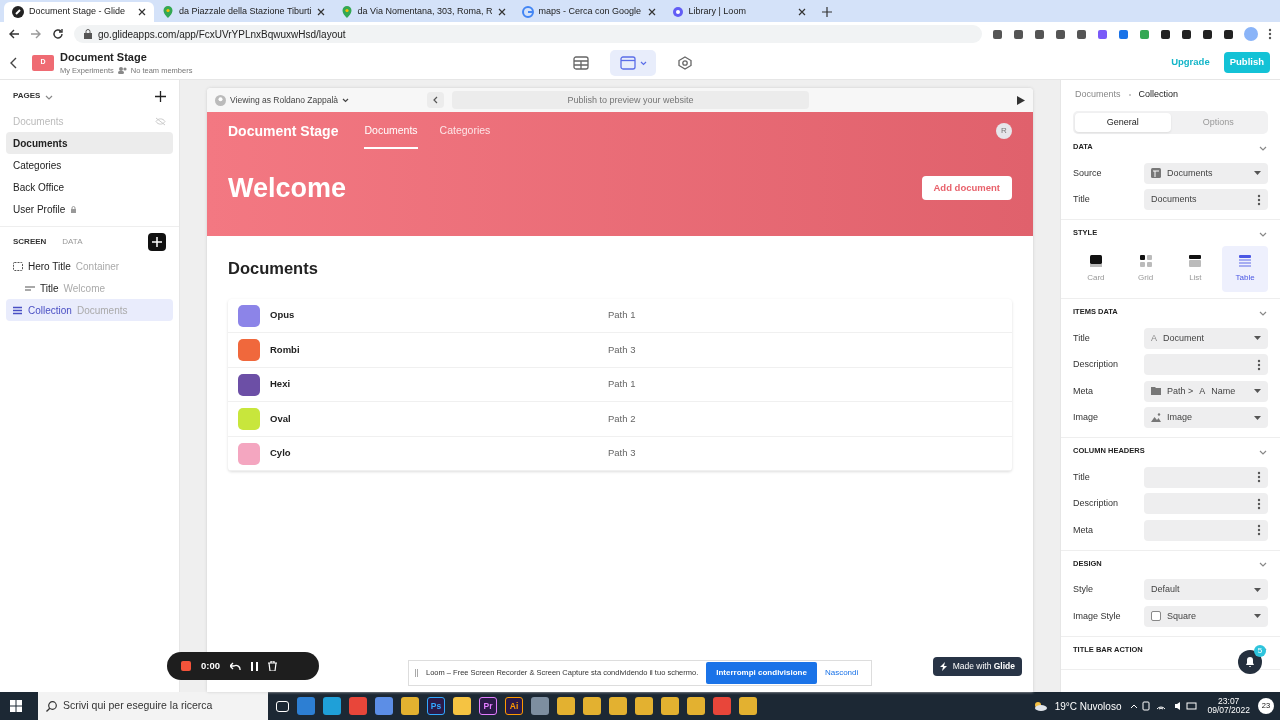 The height and width of the screenshot is (720, 1280). I want to click on select-field: Documents, so click(1206, 173).